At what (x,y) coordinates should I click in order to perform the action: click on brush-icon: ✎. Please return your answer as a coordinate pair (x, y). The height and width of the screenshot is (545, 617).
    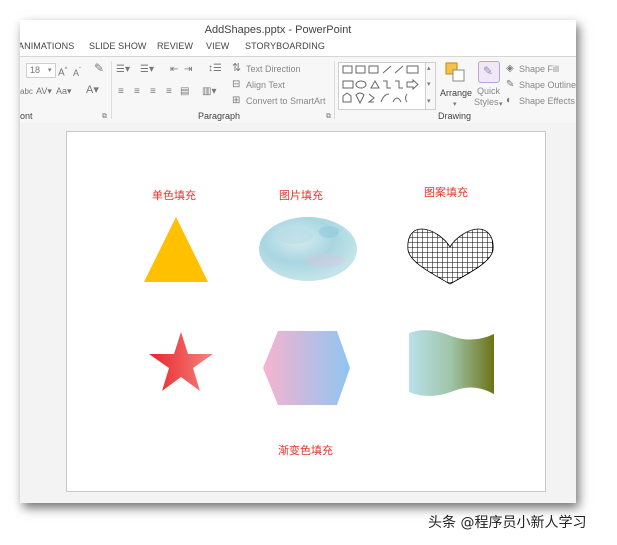
    Looking at the image, I should click on (488, 71).